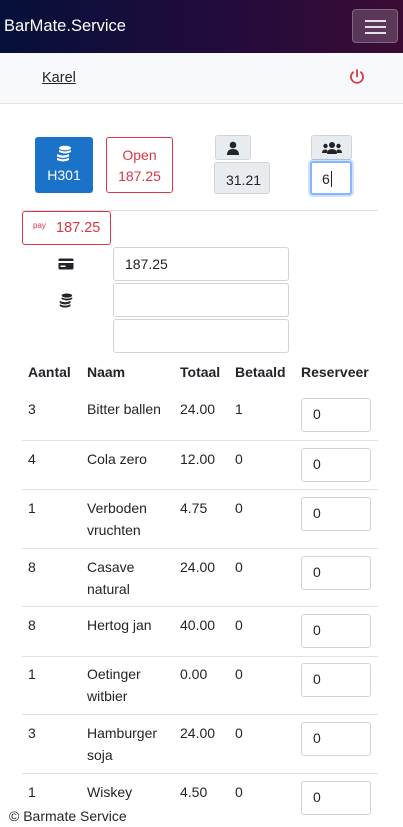  I want to click on text-cursor, so click(331, 179).